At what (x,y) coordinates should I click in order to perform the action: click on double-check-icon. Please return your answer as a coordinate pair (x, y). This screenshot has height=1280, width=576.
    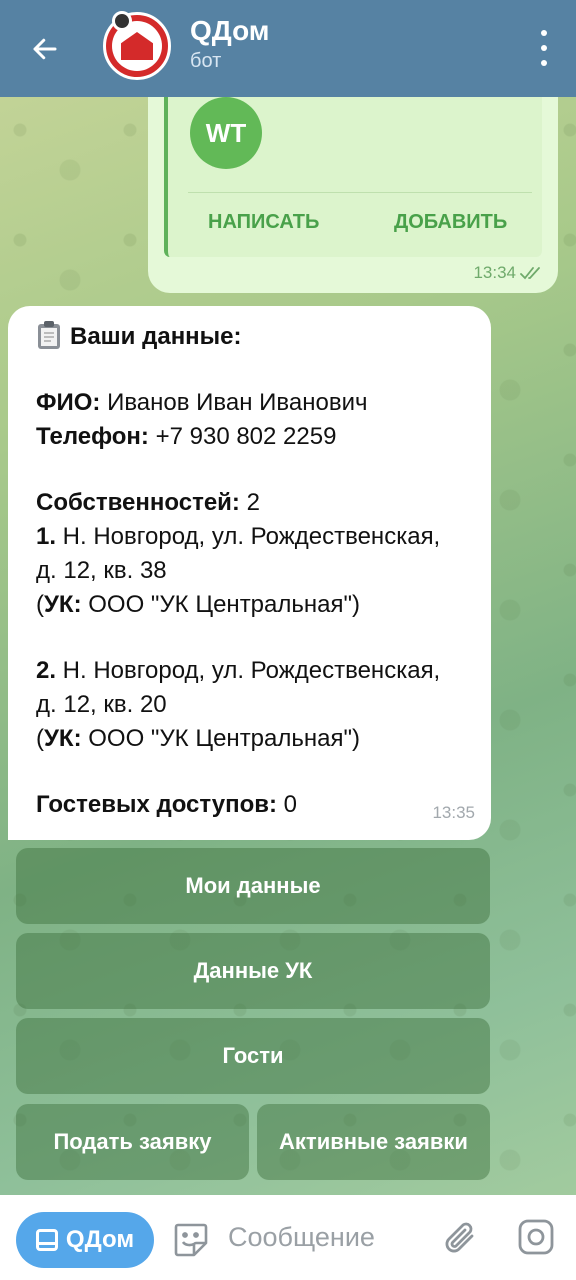
    Looking at the image, I should click on (530, 273).